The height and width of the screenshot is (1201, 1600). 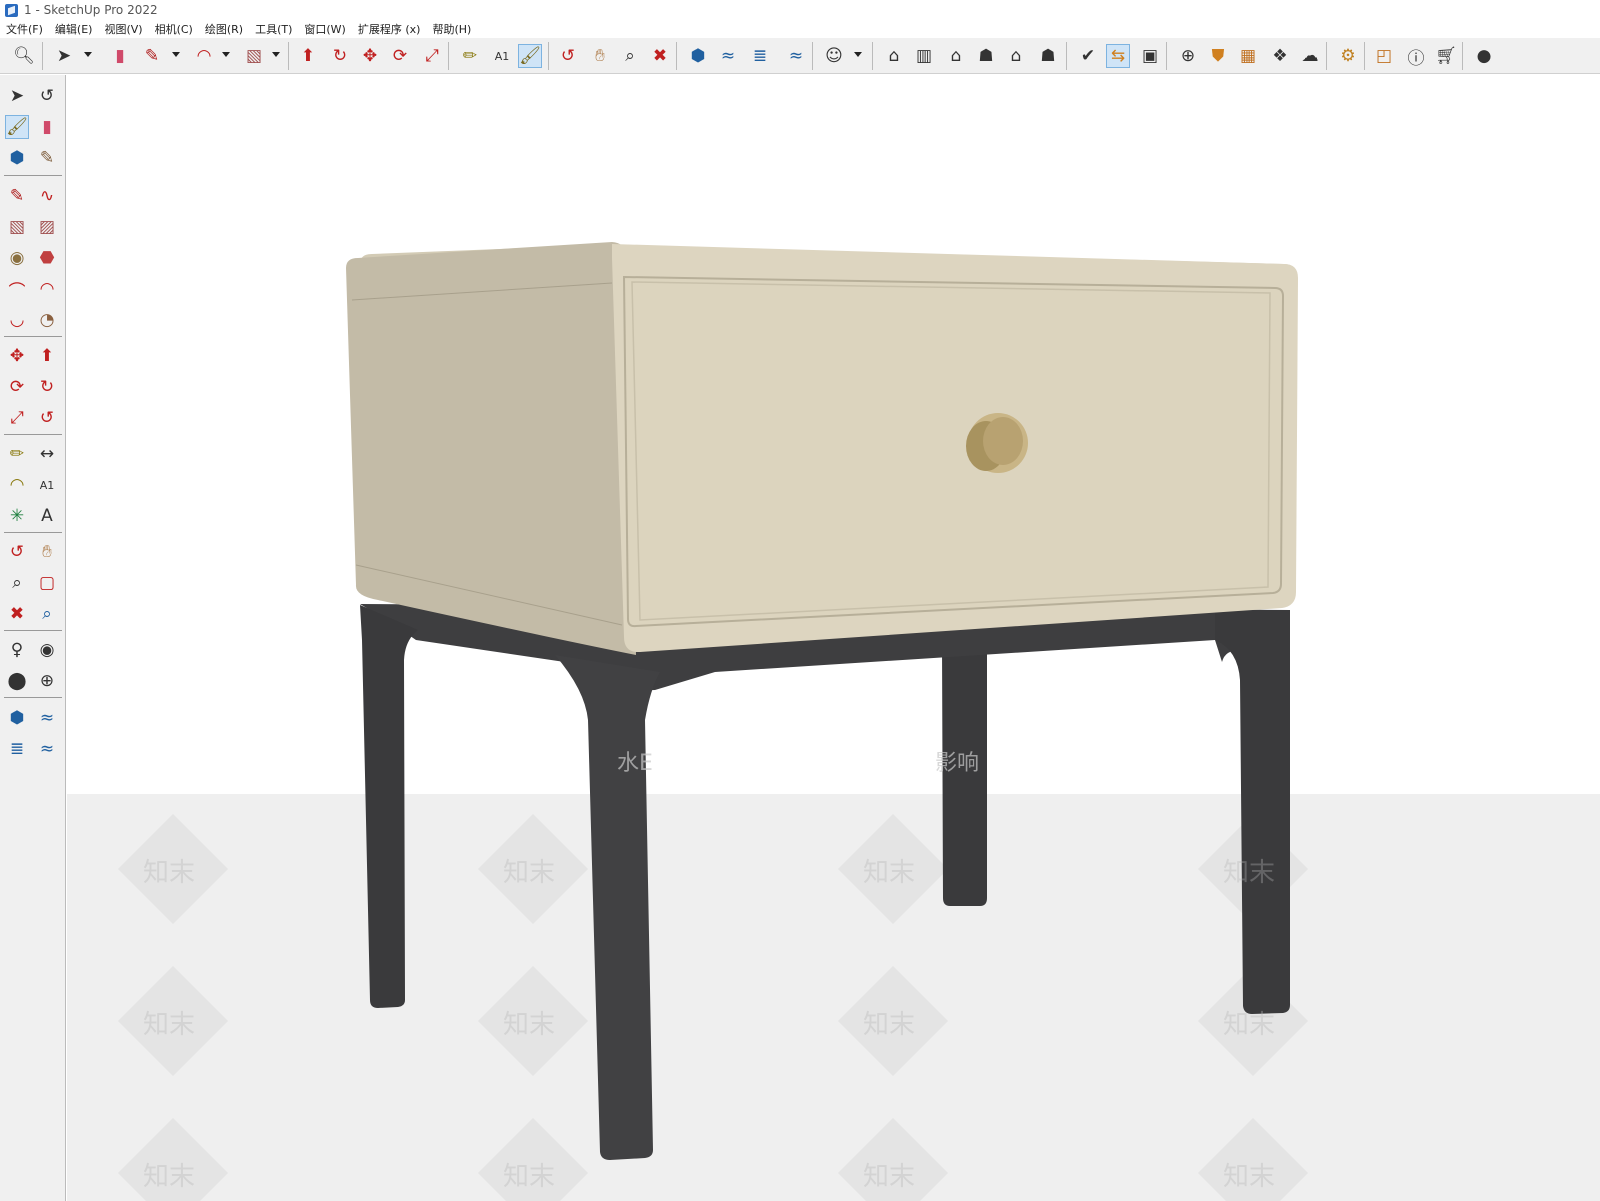 I want to click on arc-icon: ⌒, so click(x=17, y=289).